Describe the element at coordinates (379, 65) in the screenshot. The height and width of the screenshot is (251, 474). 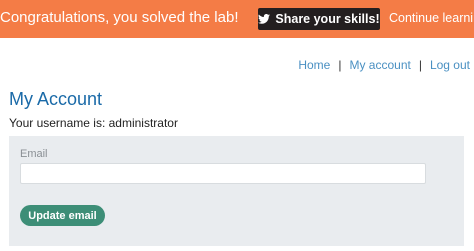
I see `nav-my-account-link: My account` at that location.